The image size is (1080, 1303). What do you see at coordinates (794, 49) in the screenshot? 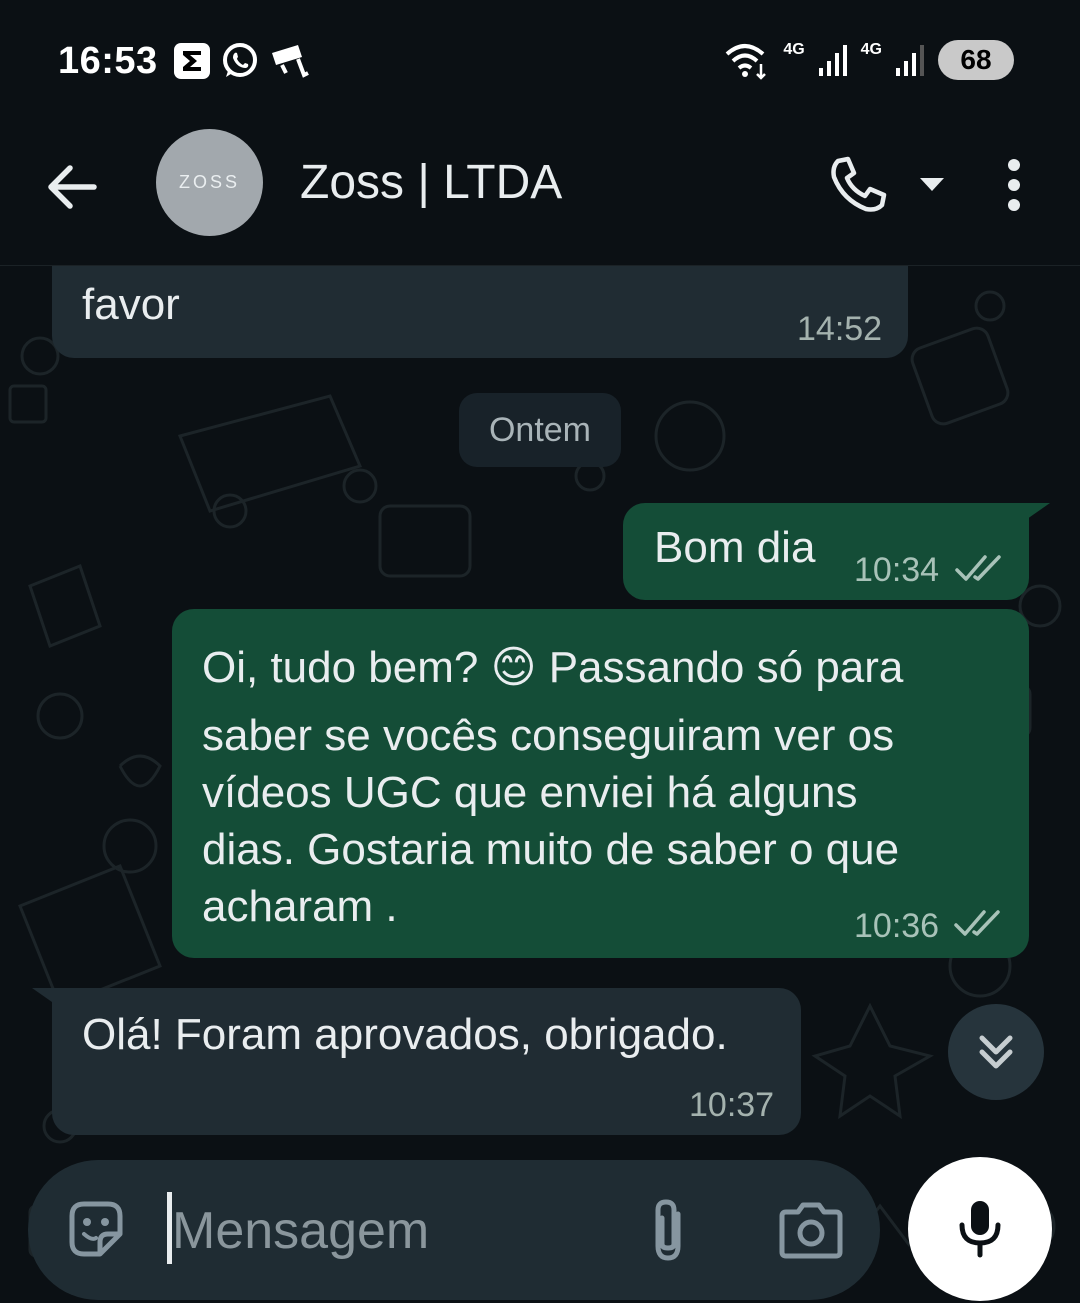
I see `network-type-1: 4G` at bounding box center [794, 49].